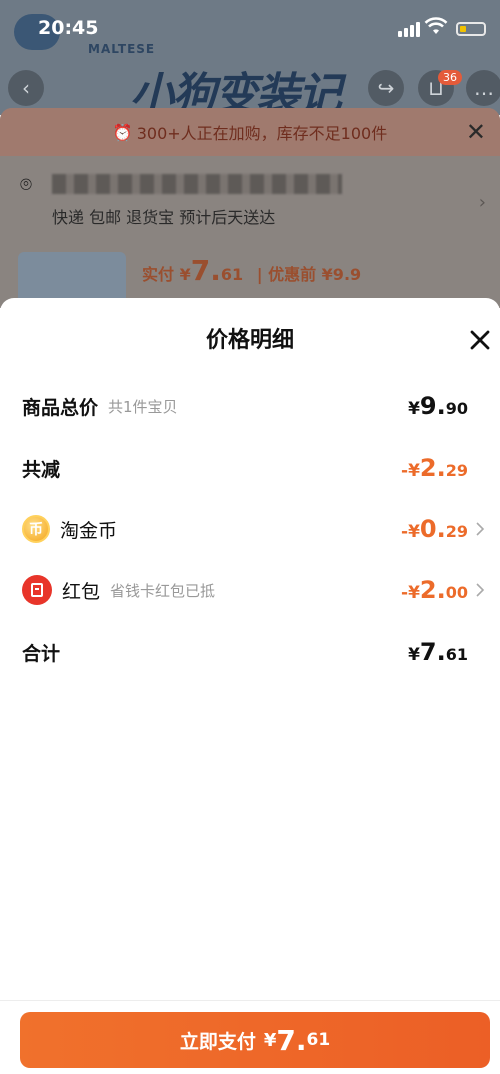 The image size is (500, 1074). What do you see at coordinates (72, 278) in the screenshot?
I see `product-thumbnail` at bounding box center [72, 278].